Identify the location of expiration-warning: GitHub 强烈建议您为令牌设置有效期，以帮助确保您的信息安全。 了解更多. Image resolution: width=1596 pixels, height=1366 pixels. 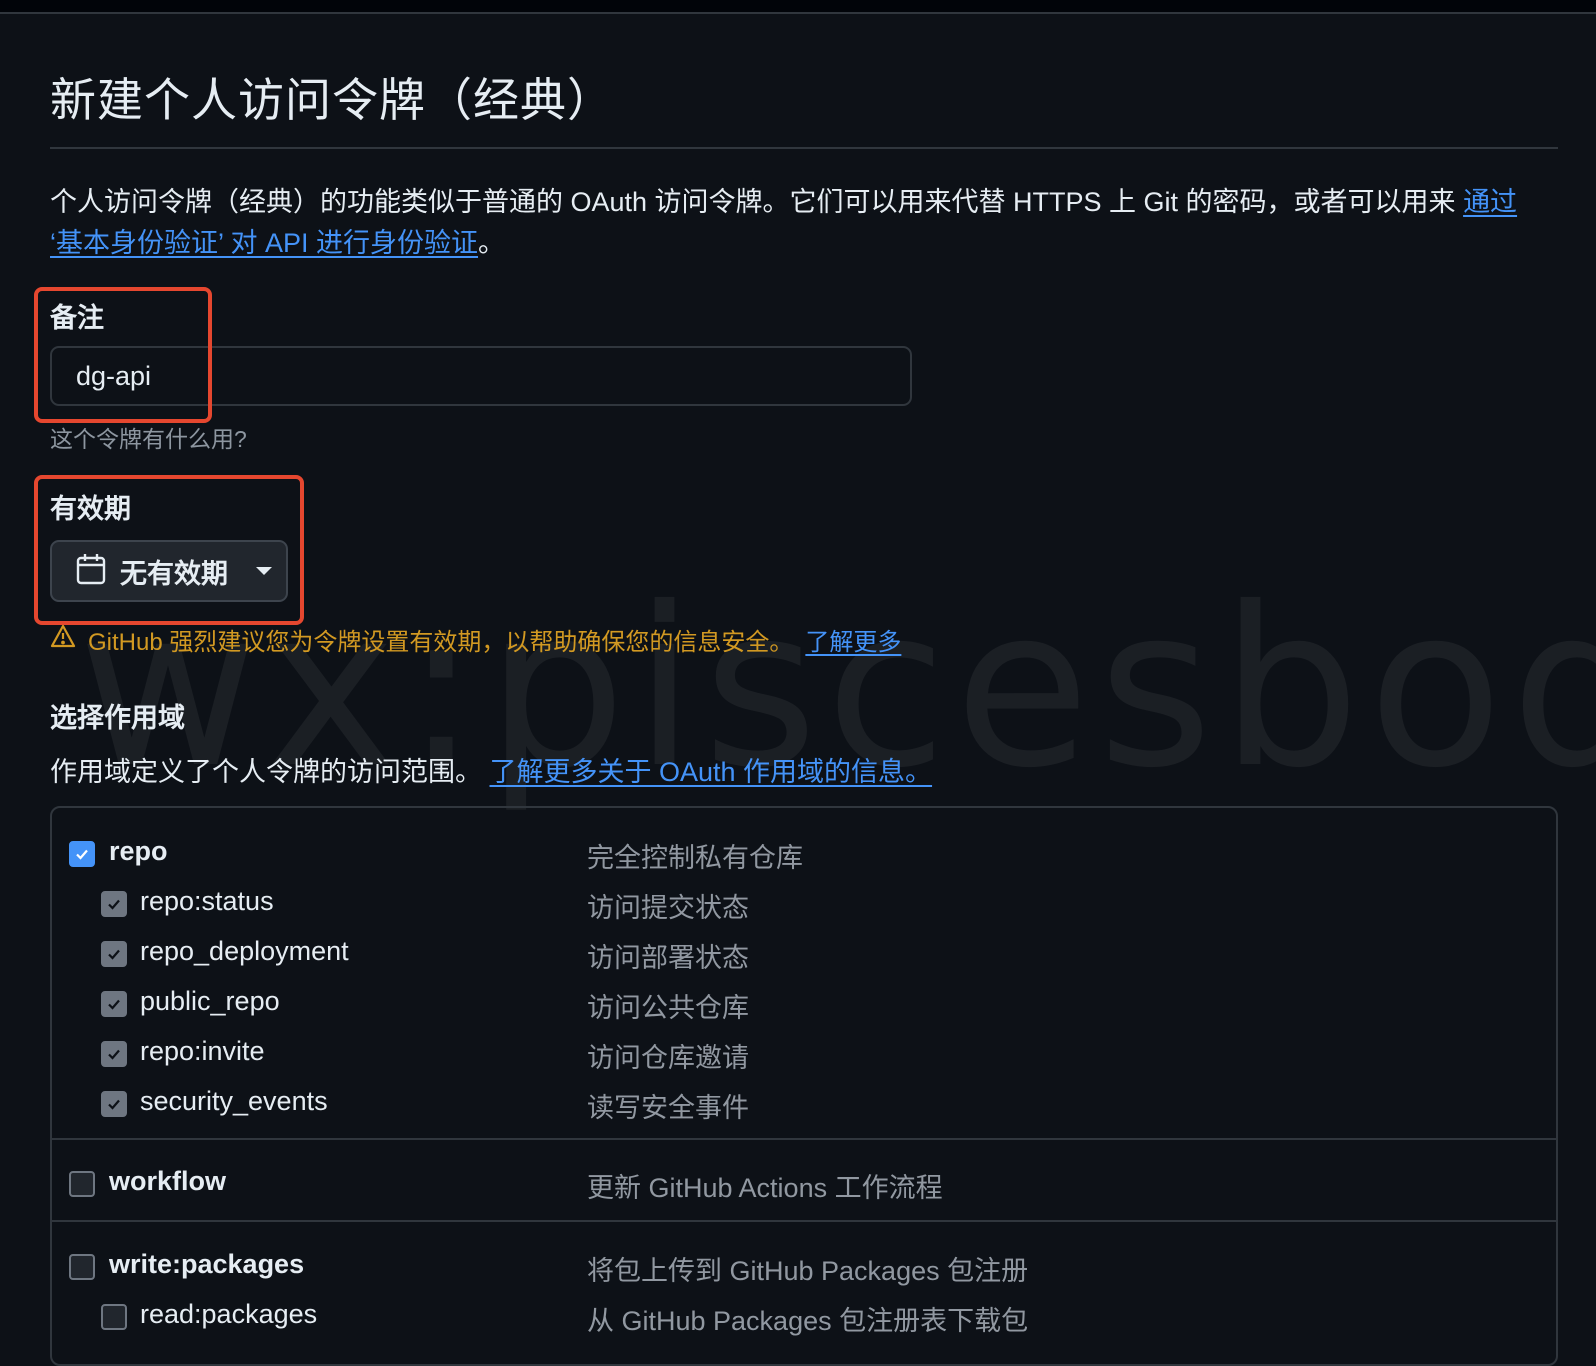
(475, 639).